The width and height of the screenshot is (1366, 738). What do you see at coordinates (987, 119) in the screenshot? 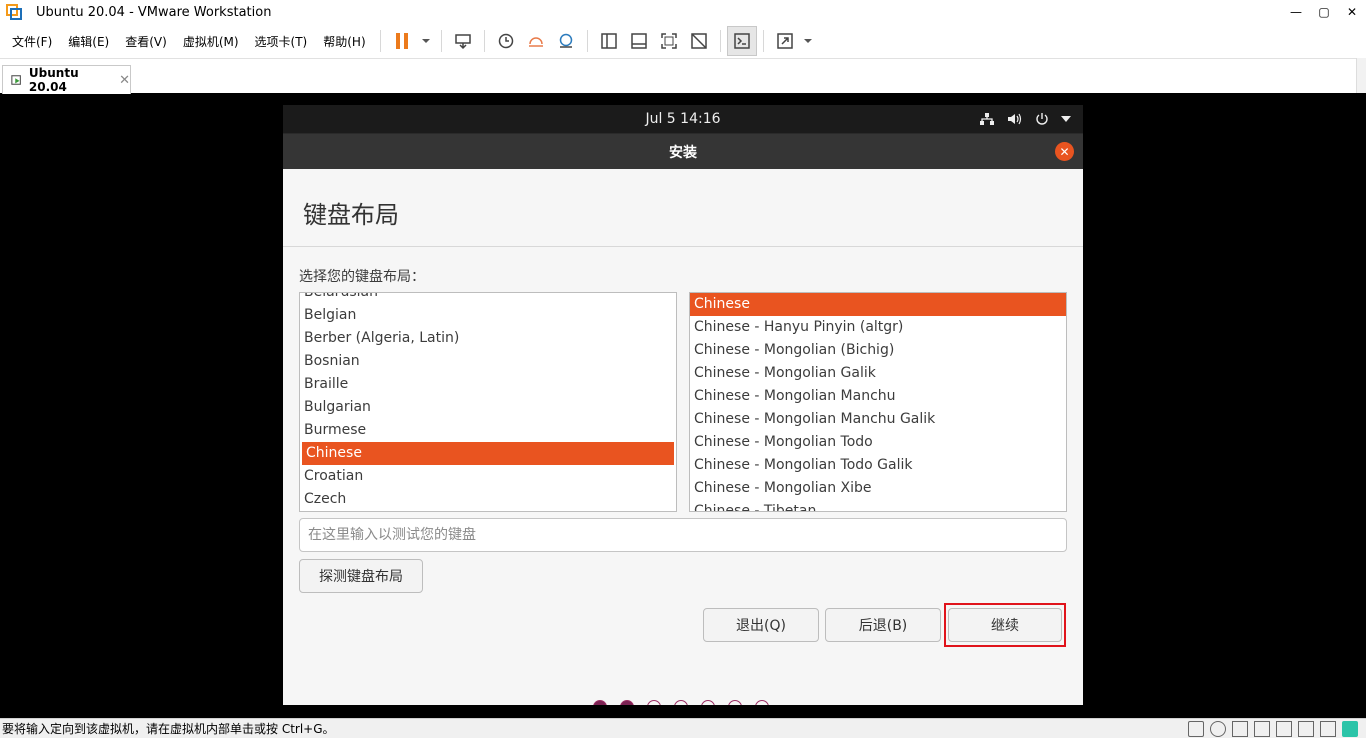
I see `network-icon` at bounding box center [987, 119].